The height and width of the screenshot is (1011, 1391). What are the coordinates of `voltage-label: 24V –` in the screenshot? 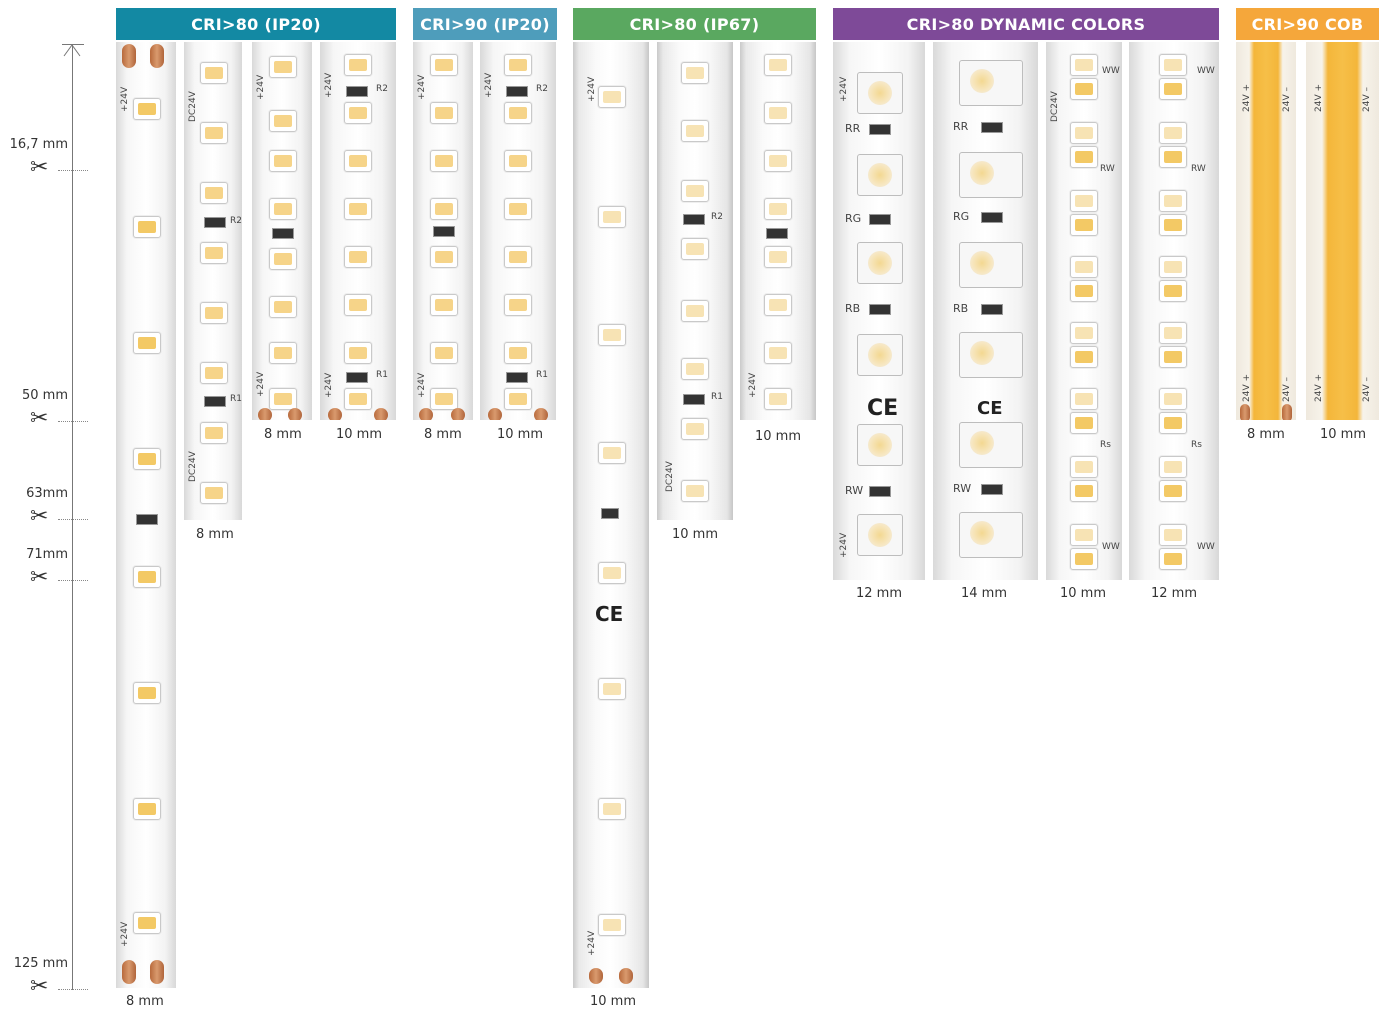 It's located at (1287, 99).